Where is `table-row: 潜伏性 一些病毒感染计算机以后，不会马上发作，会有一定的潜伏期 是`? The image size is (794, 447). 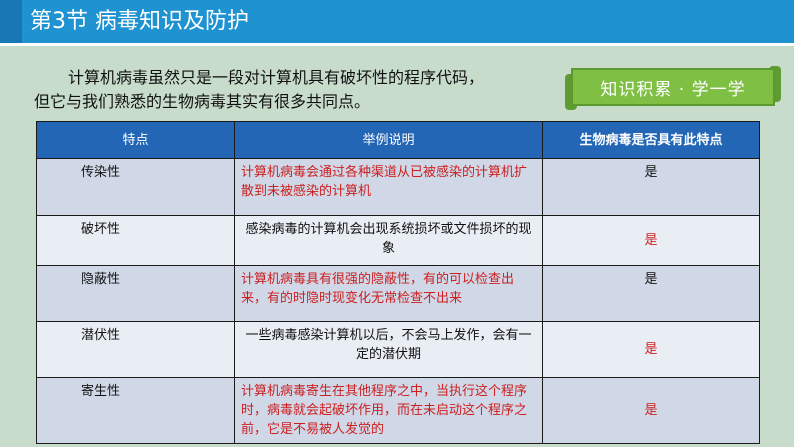 table-row: 潜伏性 一些病毒感染计算机以后，不会马上发作，会有一定的潜伏期 是 is located at coordinates (398, 349).